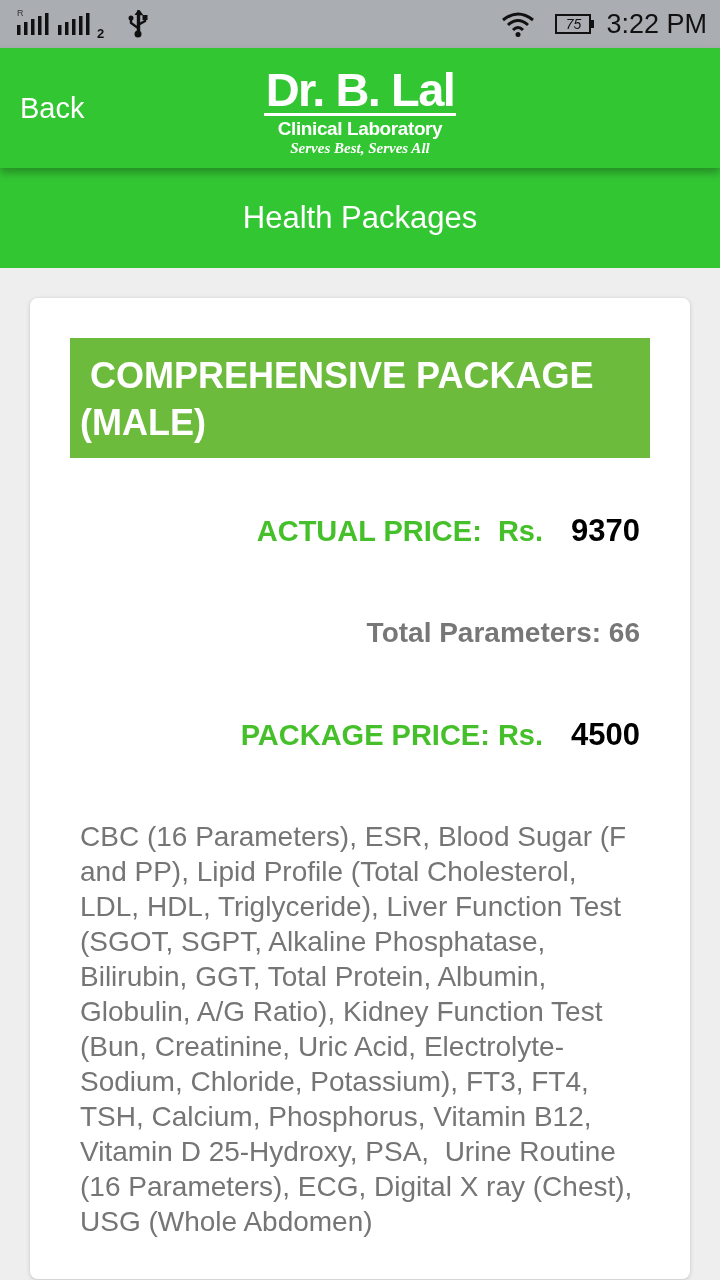  I want to click on battery-indicator: 75, so click(575, 24).